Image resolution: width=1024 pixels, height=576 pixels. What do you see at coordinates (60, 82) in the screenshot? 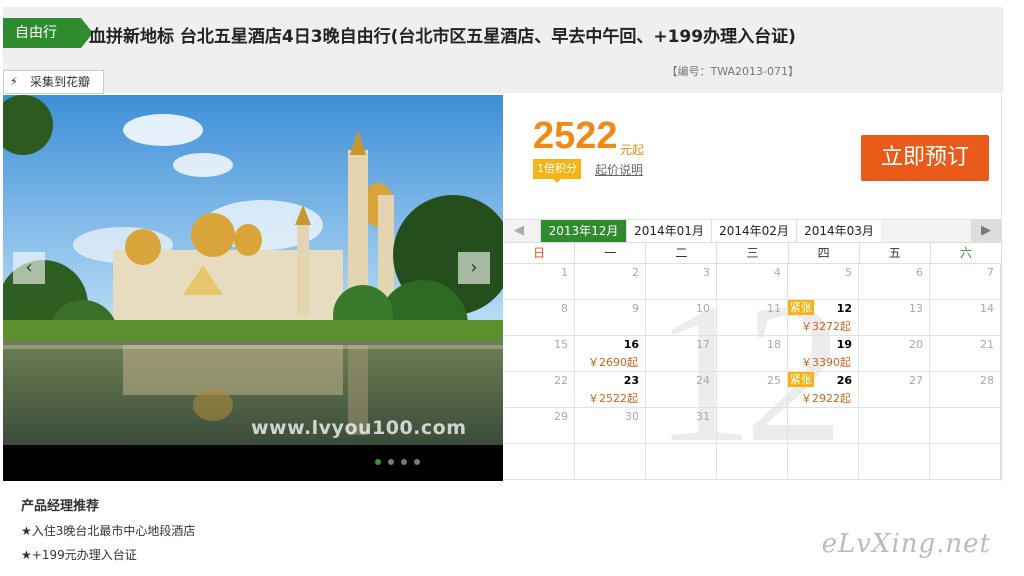
I see `pin-button-label: 采集到花瓣` at bounding box center [60, 82].